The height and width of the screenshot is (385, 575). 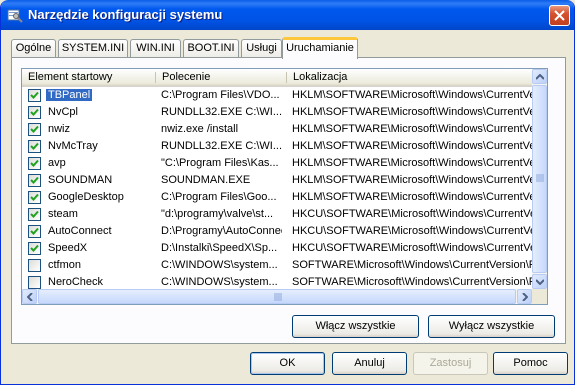 I want to click on cell-startup-item: TBPanel, so click(x=101, y=95).